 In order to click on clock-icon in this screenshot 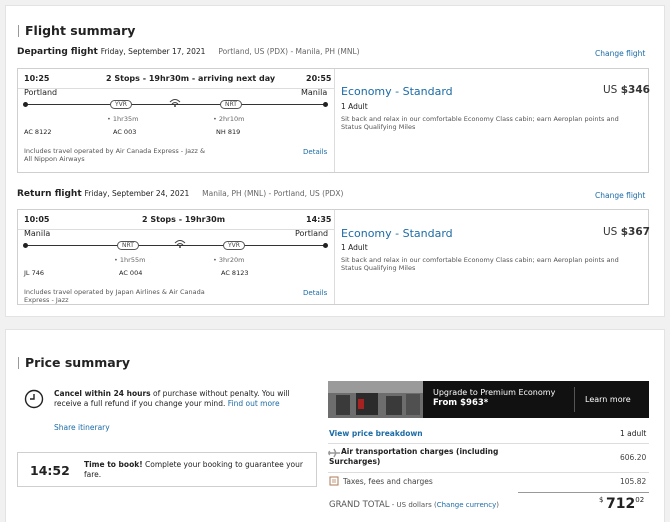, I will do `click(34, 399)`.